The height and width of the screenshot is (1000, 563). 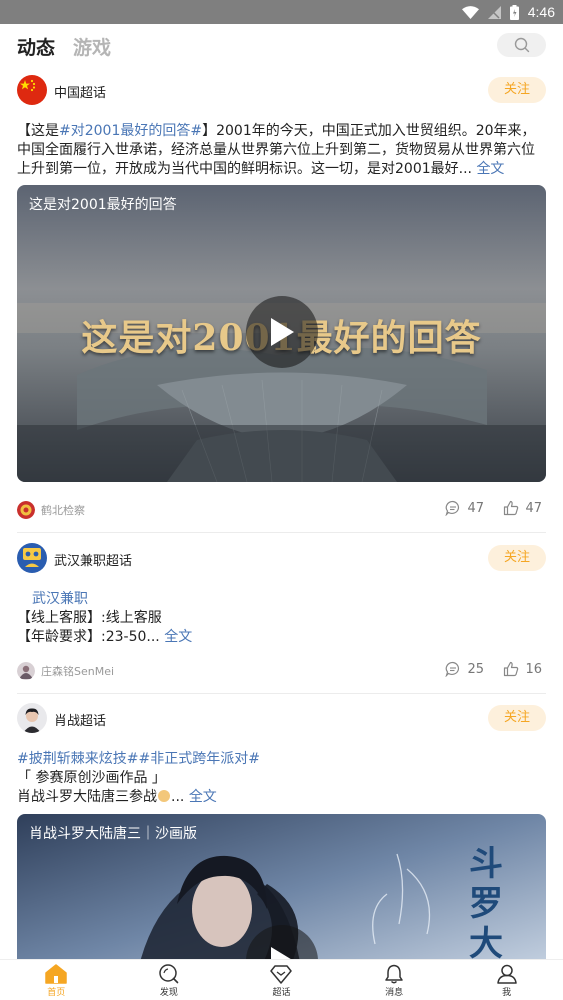 What do you see at coordinates (522, 669) in the screenshot?
I see `like-button: 16` at bounding box center [522, 669].